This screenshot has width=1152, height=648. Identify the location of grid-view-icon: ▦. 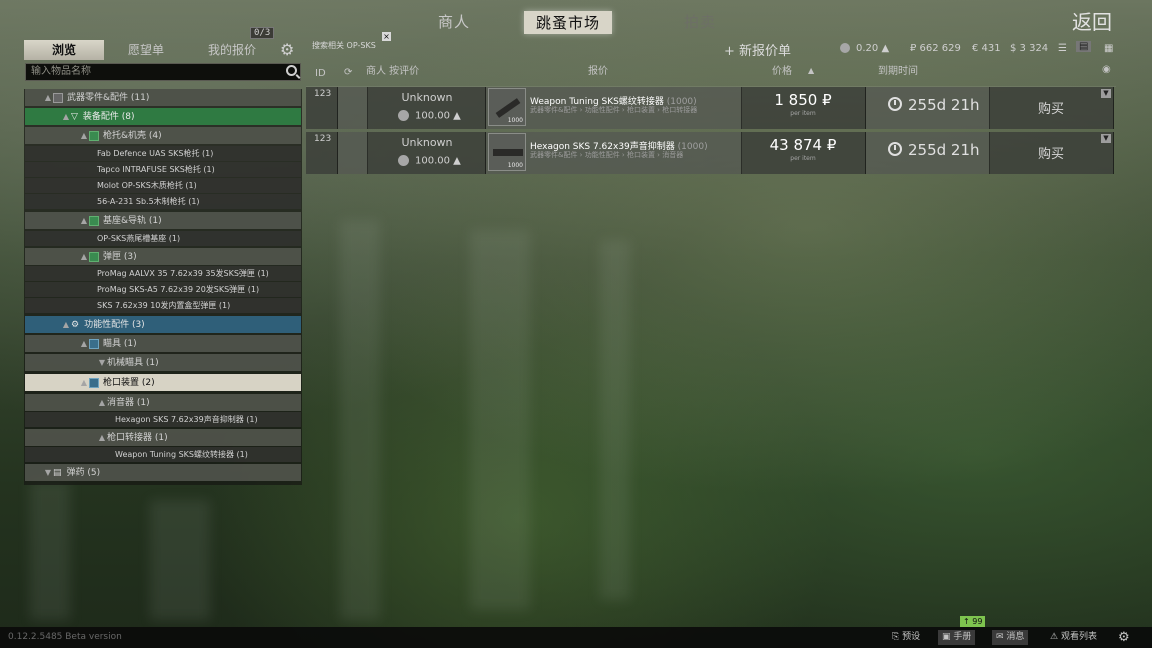
(1108, 48).